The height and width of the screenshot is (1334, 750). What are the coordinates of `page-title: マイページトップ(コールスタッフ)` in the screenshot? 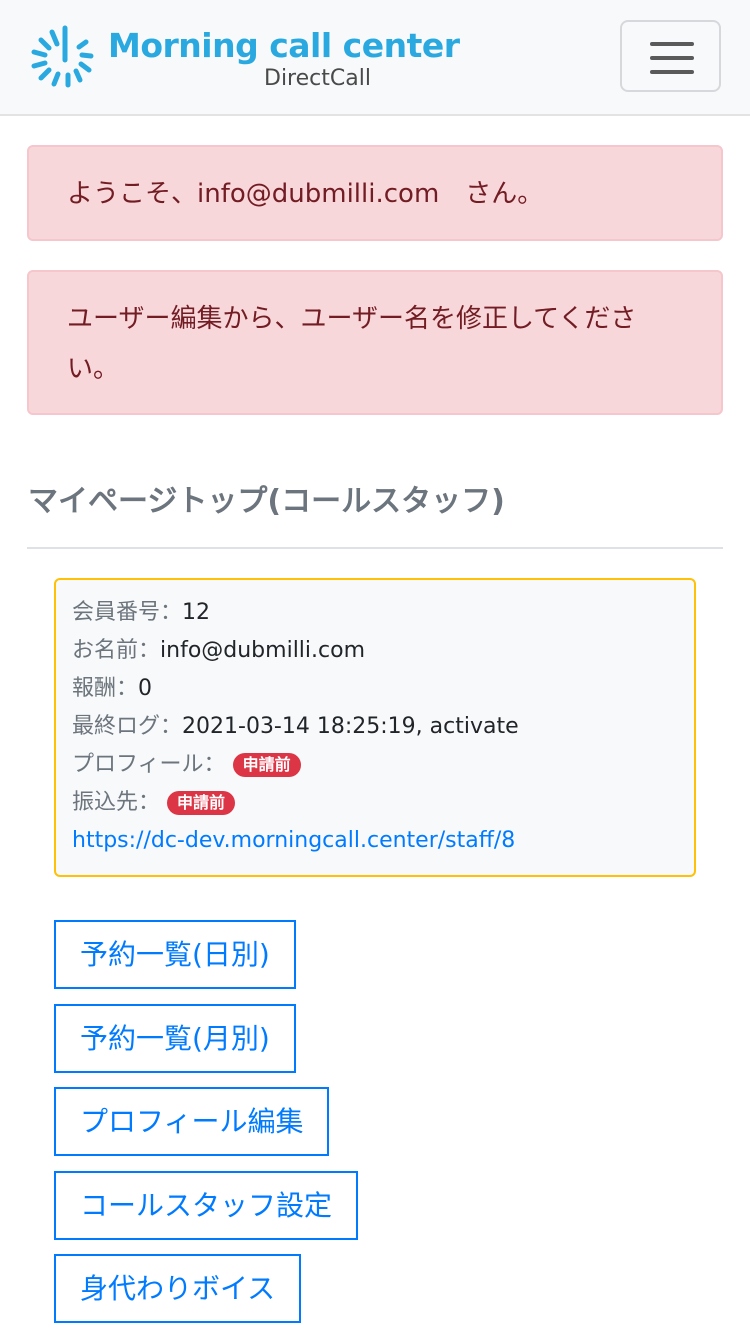 It's located at (266, 501).